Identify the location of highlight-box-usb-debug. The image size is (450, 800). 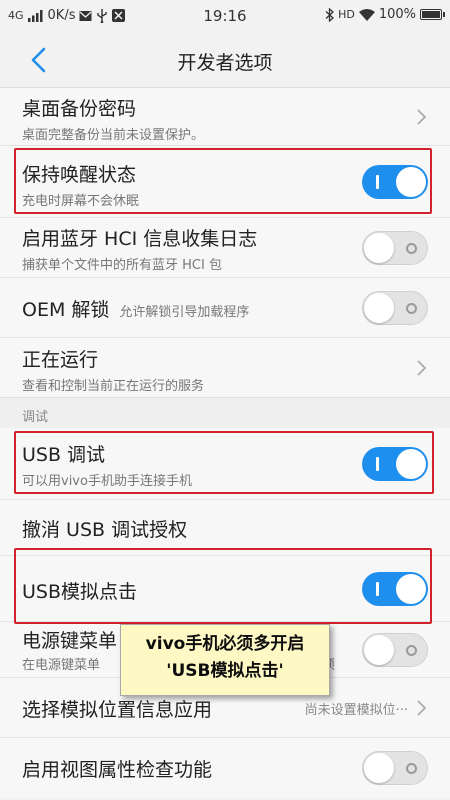
(224, 462).